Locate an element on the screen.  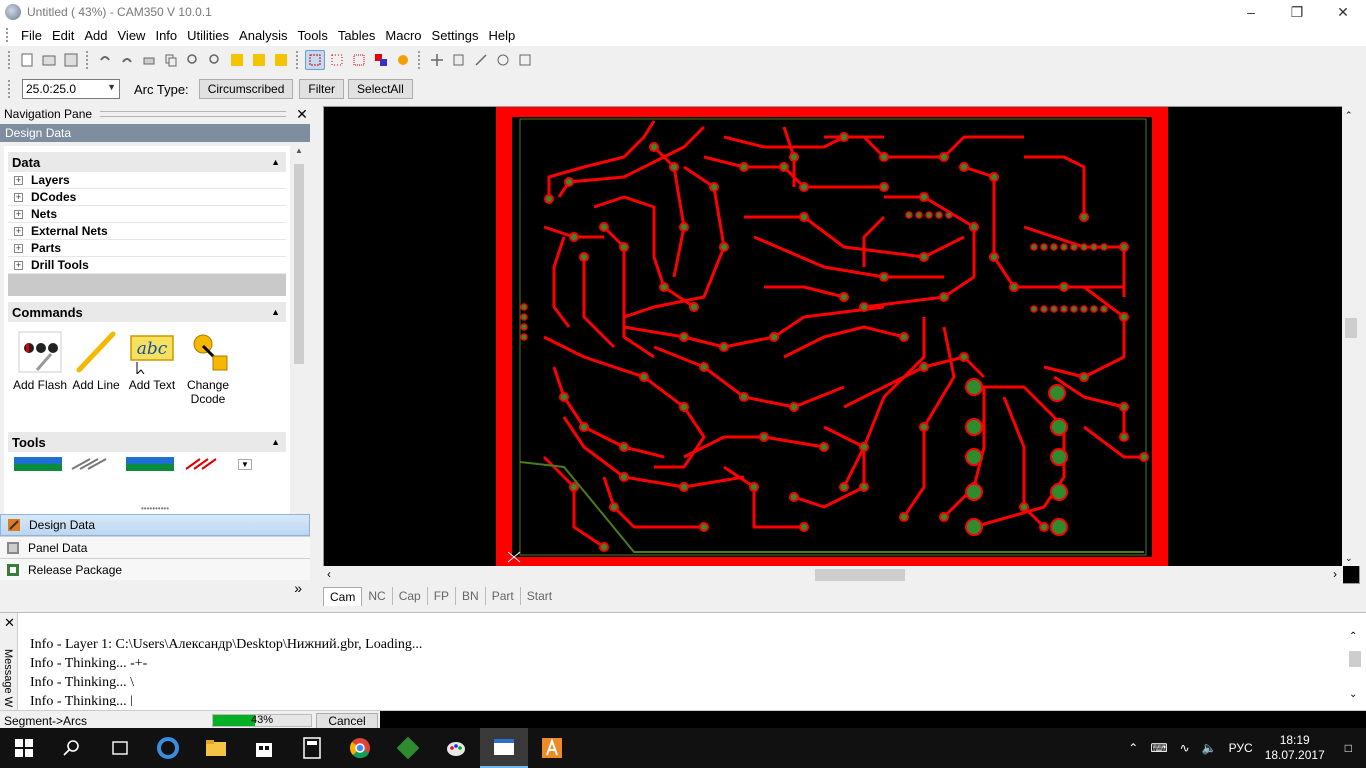
scroll-down-icon: ⌄ is located at coordinates (1349, 558).